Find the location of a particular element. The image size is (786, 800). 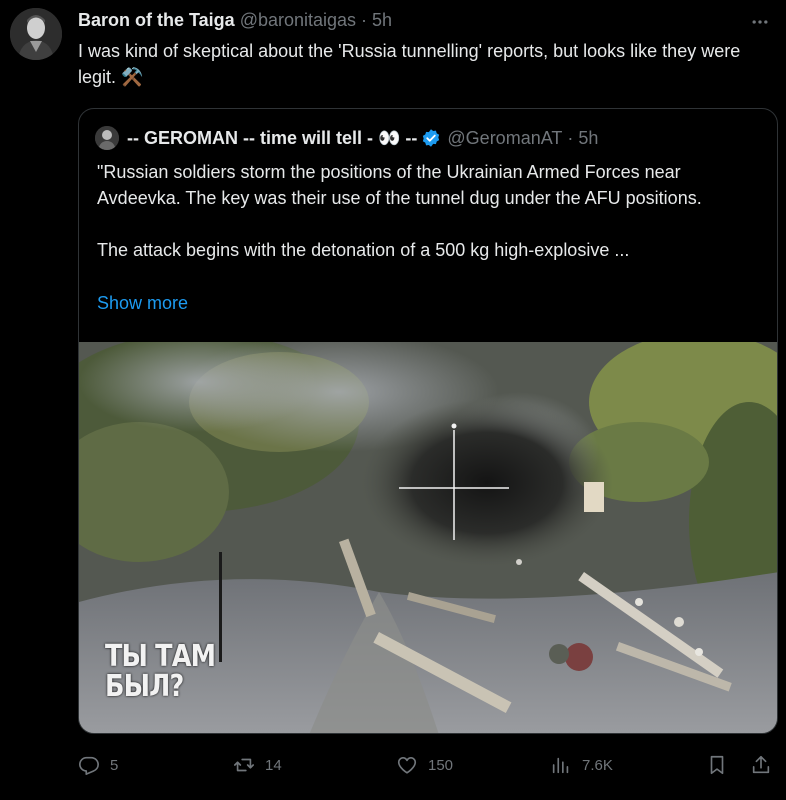

action-bar: 5 14 150 7.6K is located at coordinates (428, 765).